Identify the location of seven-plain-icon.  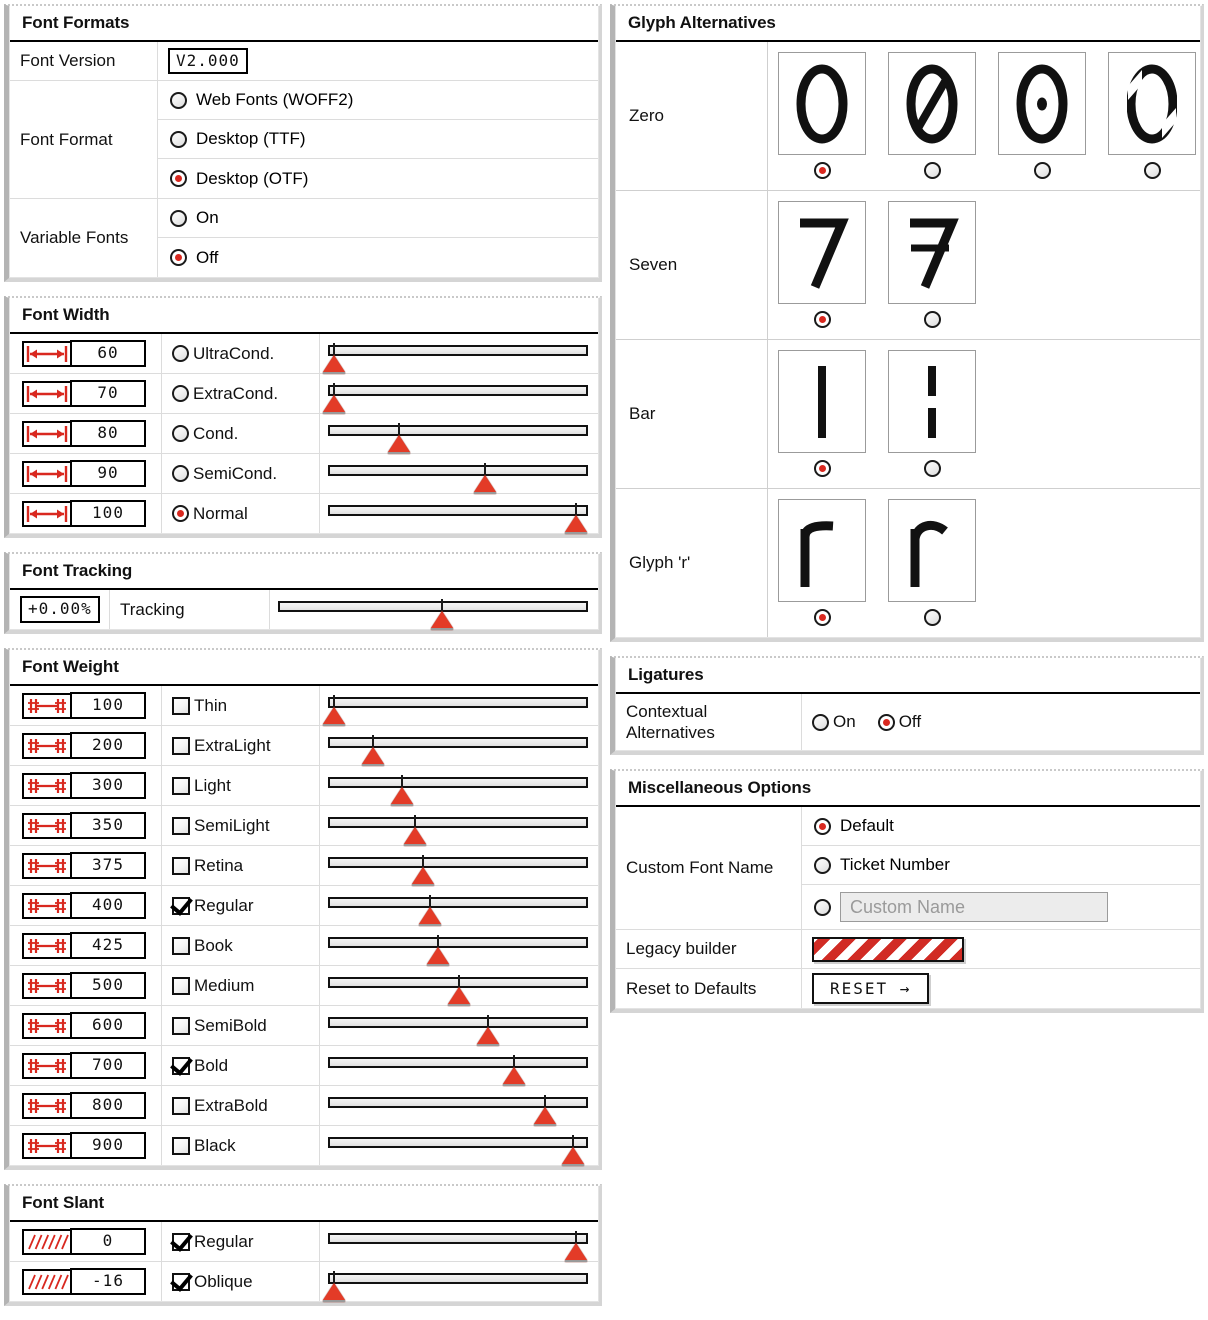
(822, 252).